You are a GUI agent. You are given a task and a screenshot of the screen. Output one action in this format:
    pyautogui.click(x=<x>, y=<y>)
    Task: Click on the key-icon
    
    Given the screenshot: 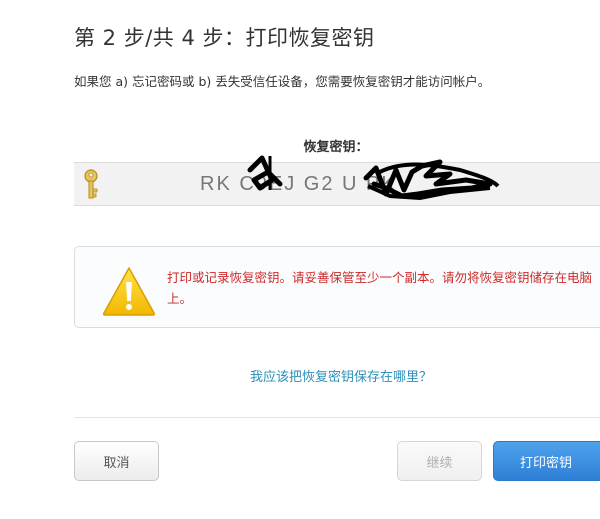 What is the action you would take?
    pyautogui.click(x=91, y=184)
    